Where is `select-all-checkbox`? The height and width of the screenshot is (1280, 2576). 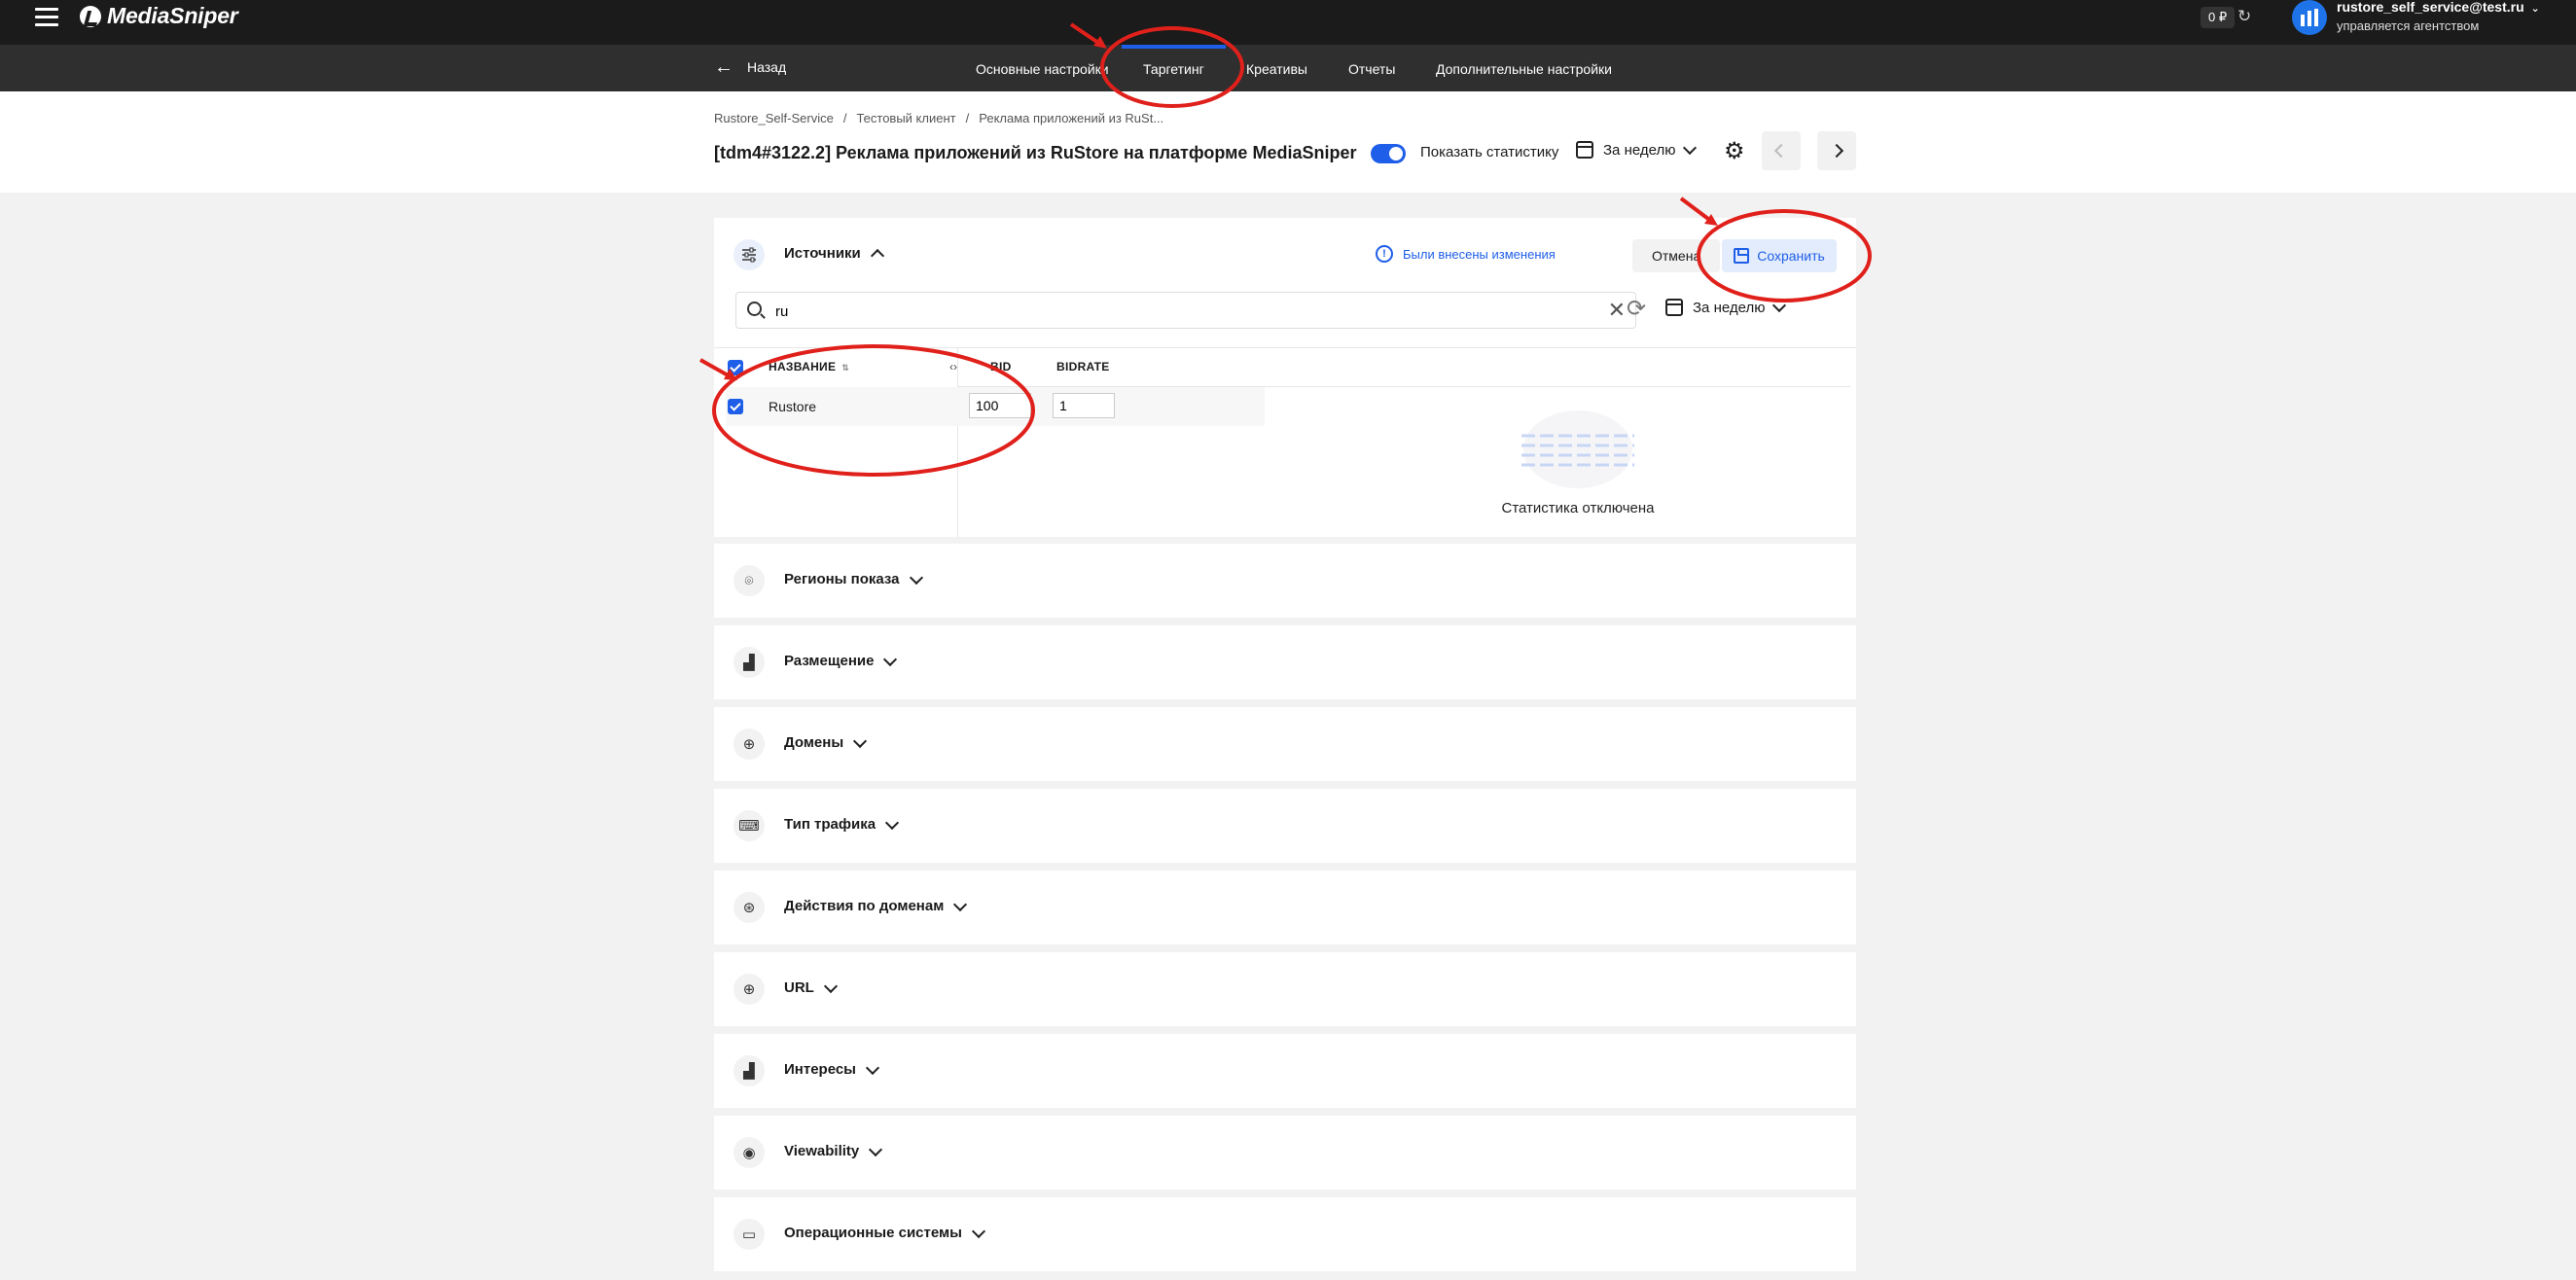
select-all-checkbox is located at coordinates (735, 367).